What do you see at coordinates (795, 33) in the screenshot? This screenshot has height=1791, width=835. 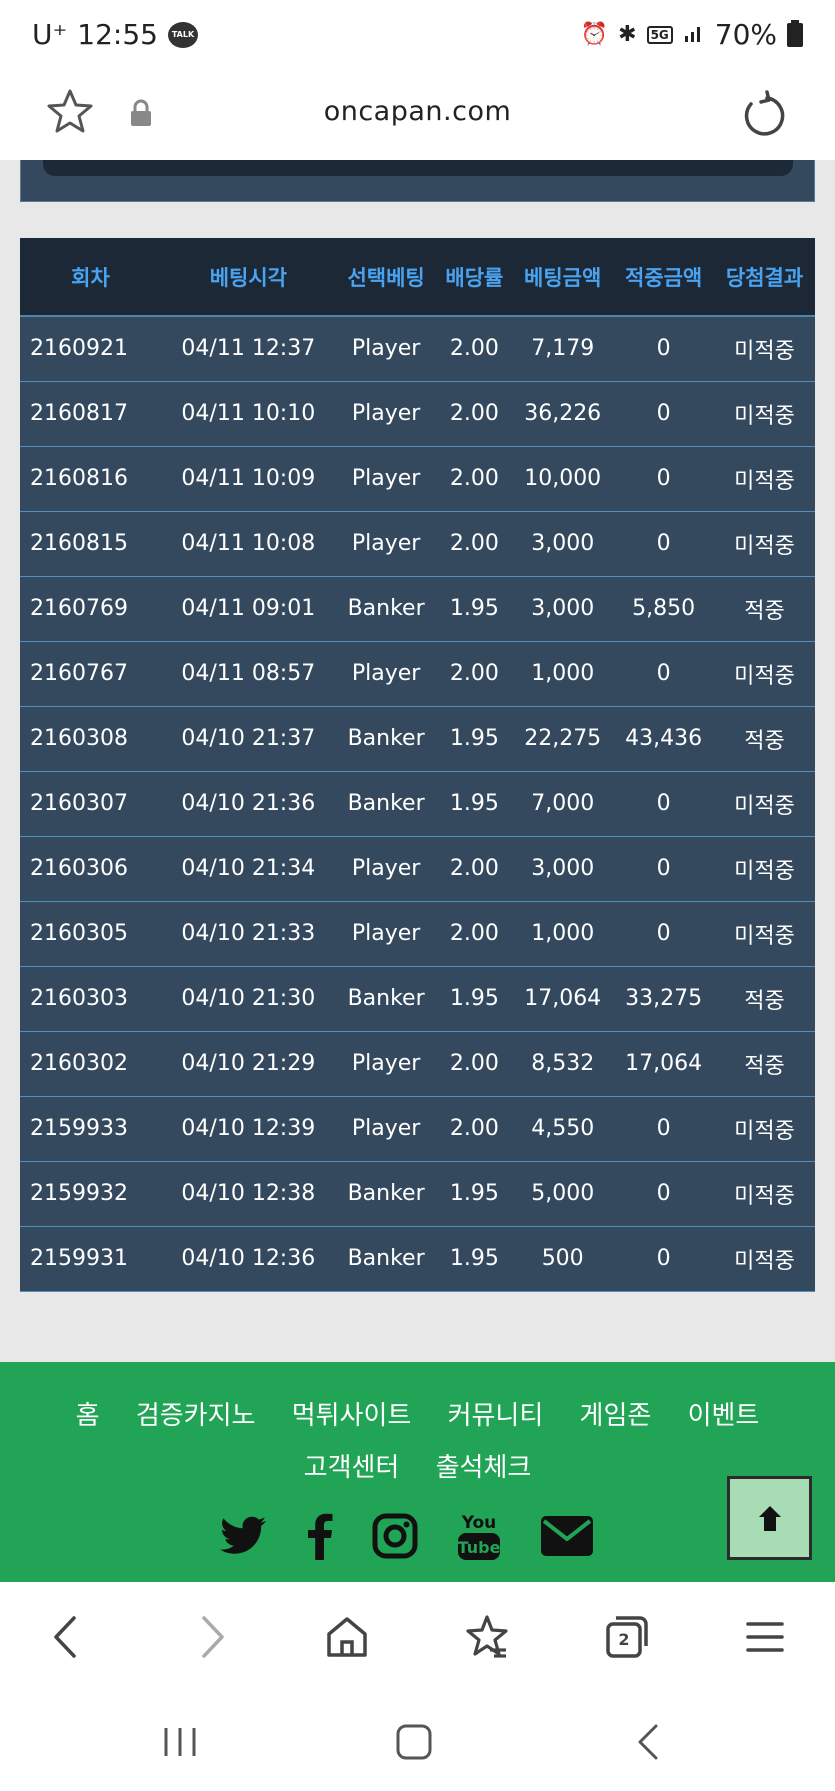 I see `battery-icon` at bounding box center [795, 33].